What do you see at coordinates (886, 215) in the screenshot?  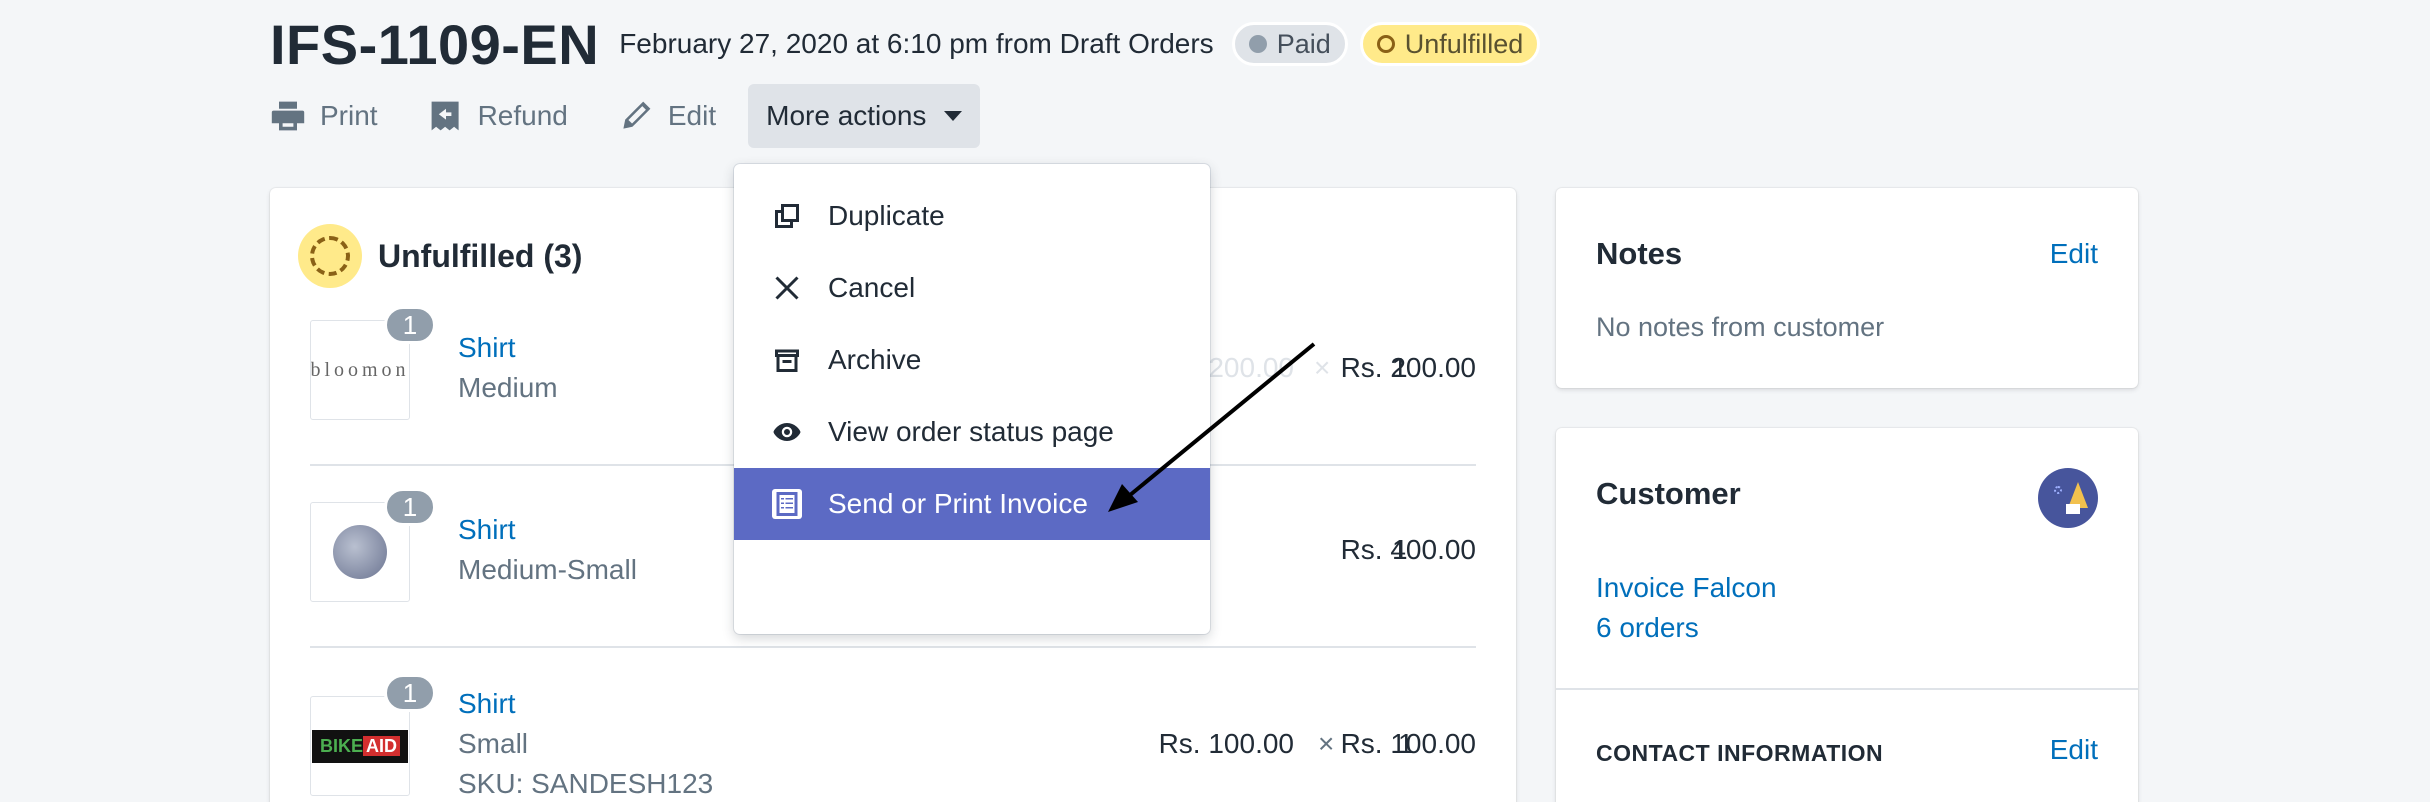 I see `menu-item-label: Duplicate` at bounding box center [886, 215].